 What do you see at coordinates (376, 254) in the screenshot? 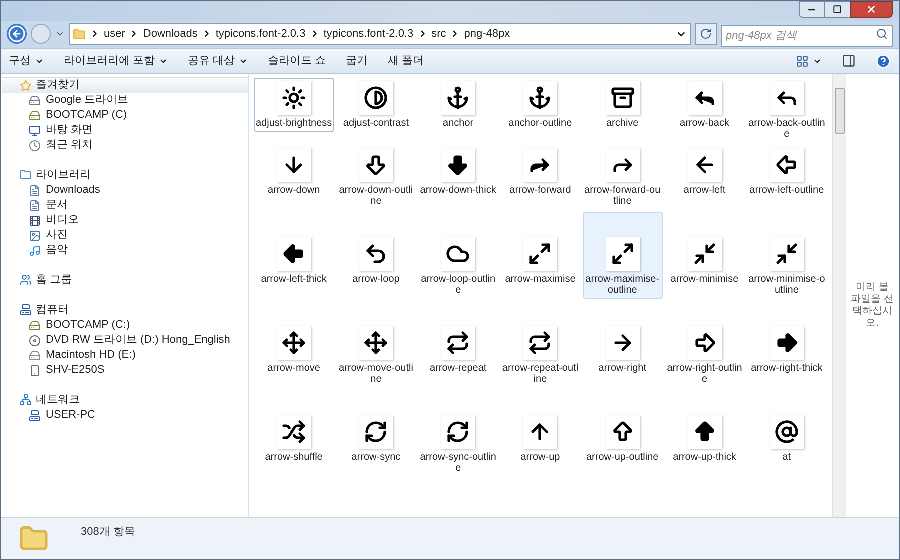
I see `loop-arrow-icon` at bounding box center [376, 254].